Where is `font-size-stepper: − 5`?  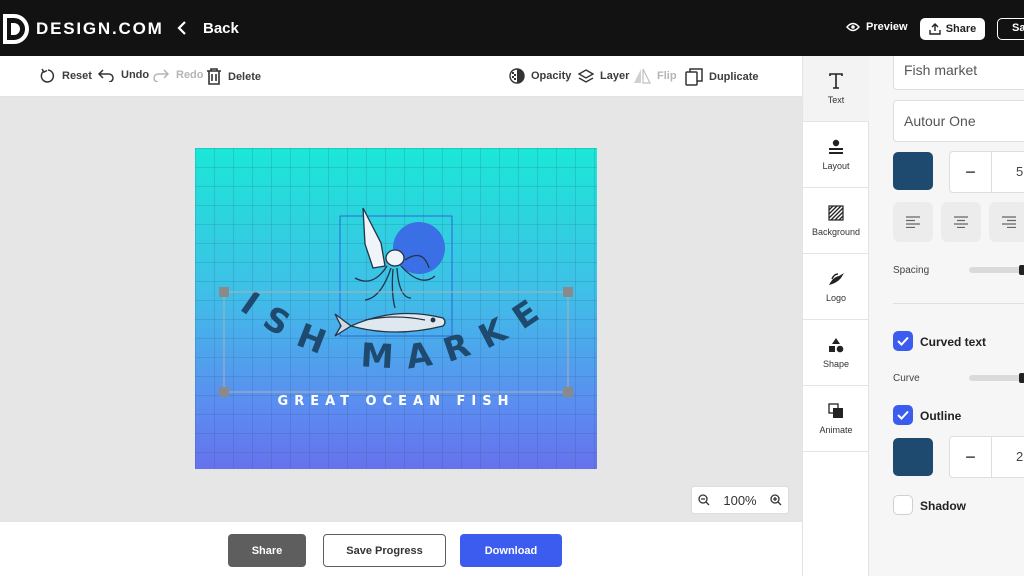 font-size-stepper: − 5 is located at coordinates (986, 172).